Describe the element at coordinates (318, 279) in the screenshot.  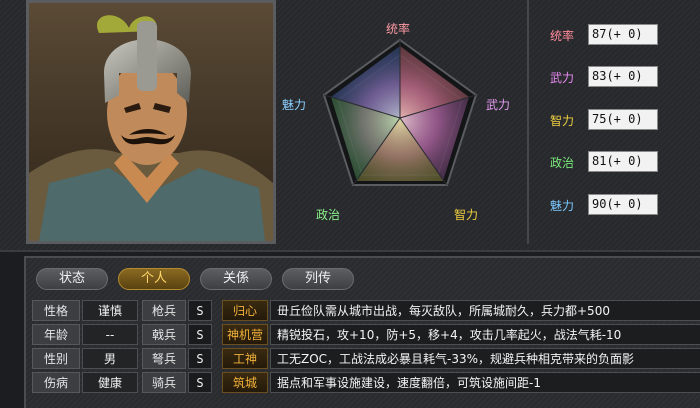
I see `tab-biography: 列传` at that location.